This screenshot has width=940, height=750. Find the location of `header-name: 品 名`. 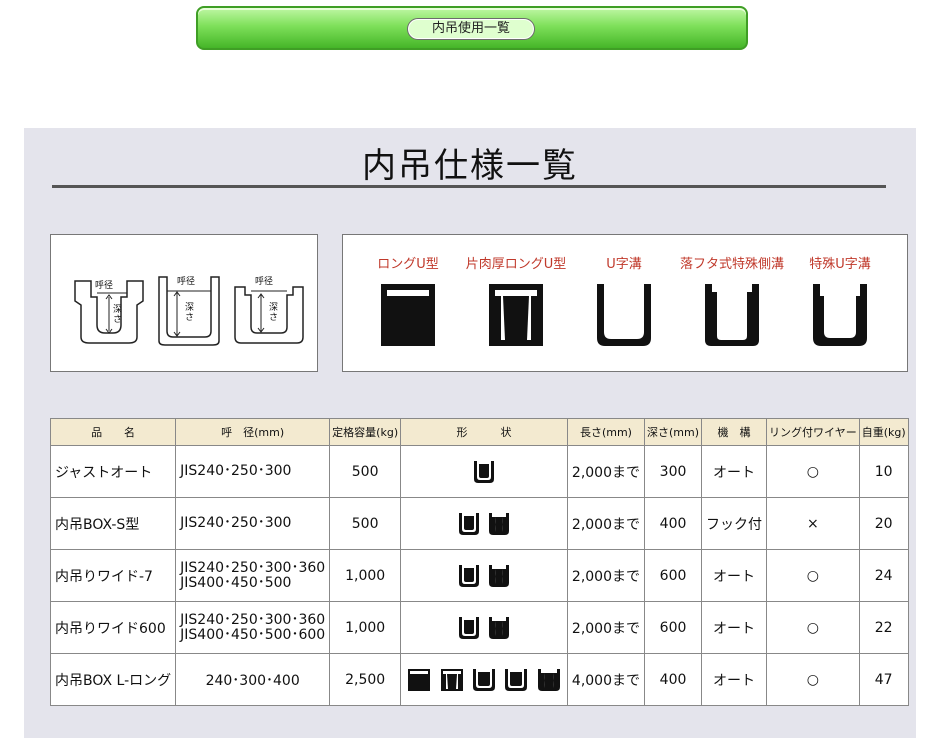

header-name: 品 名 is located at coordinates (113, 432).